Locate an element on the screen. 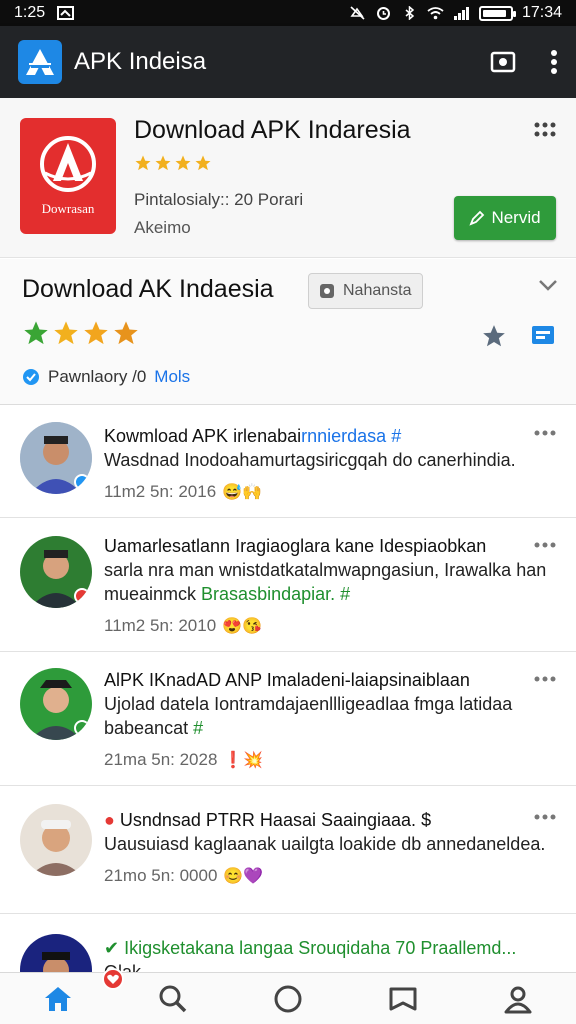  post-meta: 11m2 5n: 2010 😍😘 is located at coordinates (183, 625).